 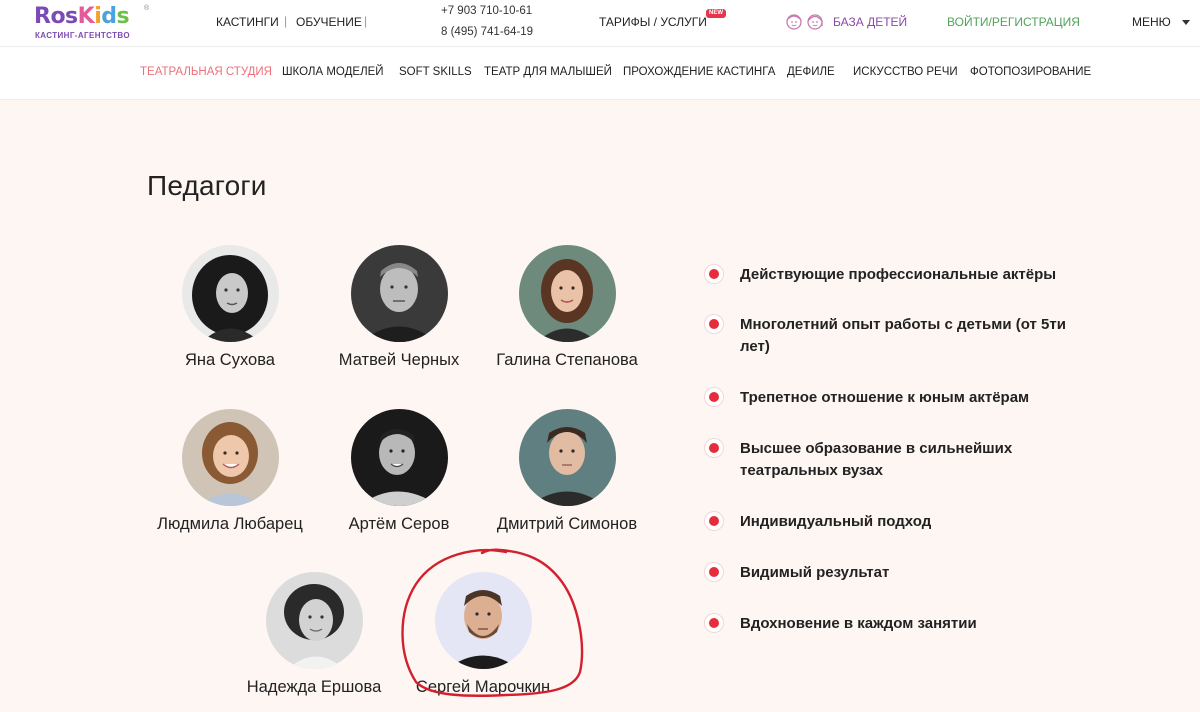 I want to click on roskids-logo: RosKids ® КАСТИНГ-АГЕНТСТВО, so click(x=94, y=24).